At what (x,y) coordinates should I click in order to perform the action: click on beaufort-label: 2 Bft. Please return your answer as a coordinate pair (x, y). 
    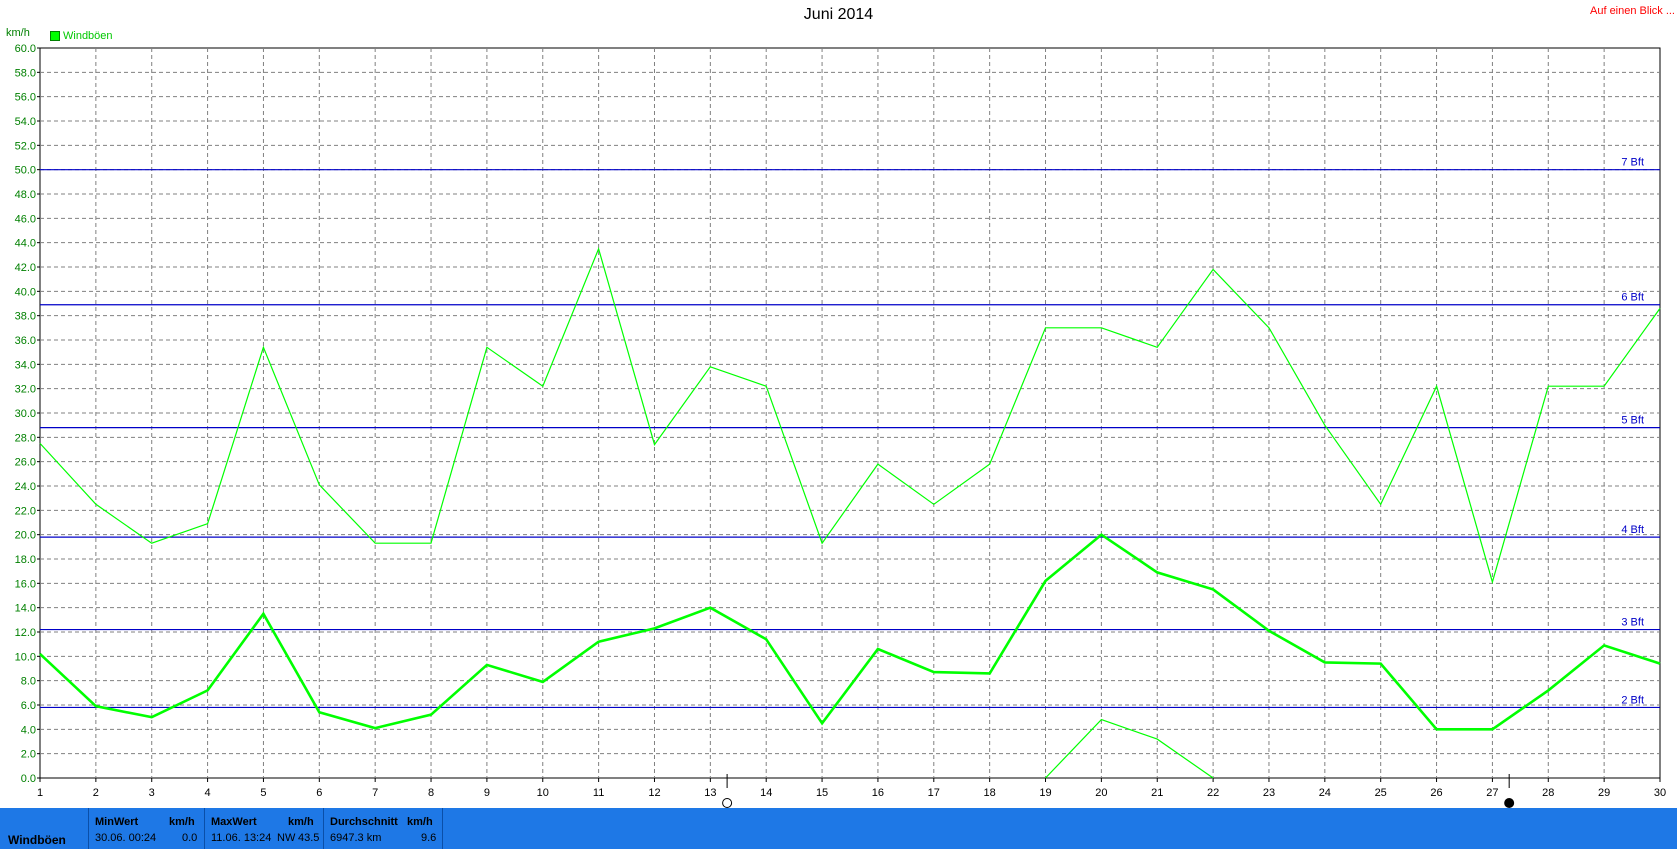
    Looking at the image, I should click on (1632, 700).